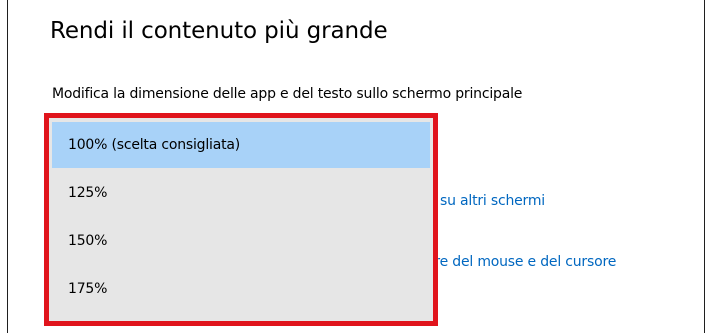 The height and width of the screenshot is (333, 712). Describe the element at coordinates (88, 241) in the screenshot. I see `option-label: 150%` at that location.